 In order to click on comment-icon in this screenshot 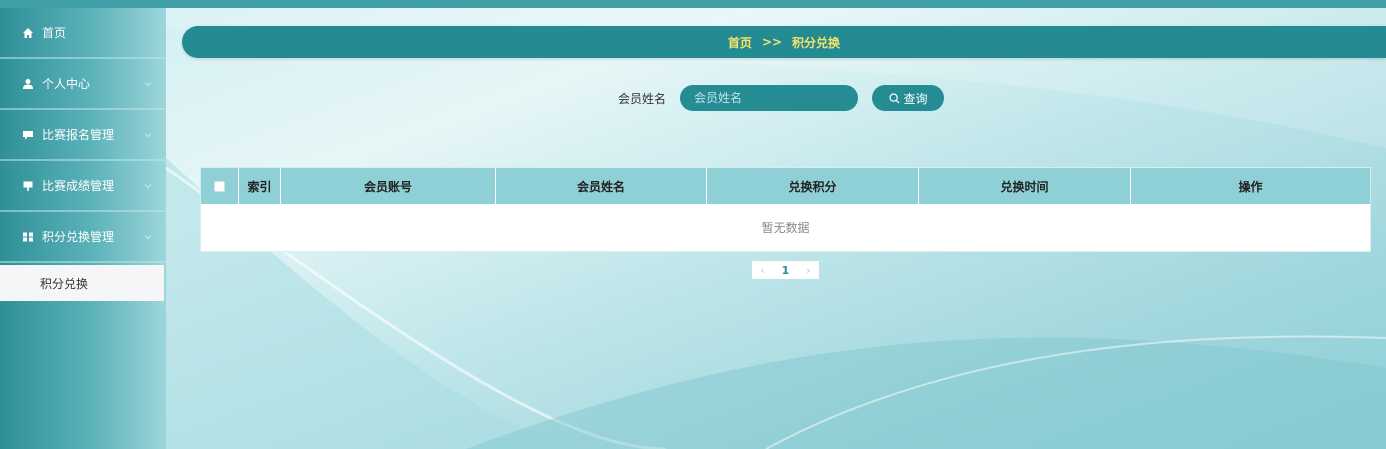, I will do `click(28, 135)`.